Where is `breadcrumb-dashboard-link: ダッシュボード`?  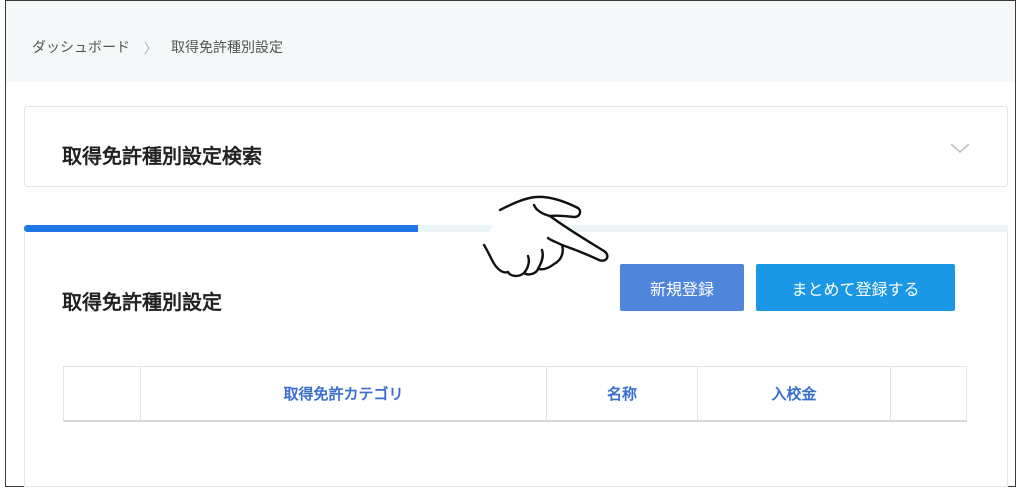
breadcrumb-dashboard-link: ダッシュボード is located at coordinates (81, 47).